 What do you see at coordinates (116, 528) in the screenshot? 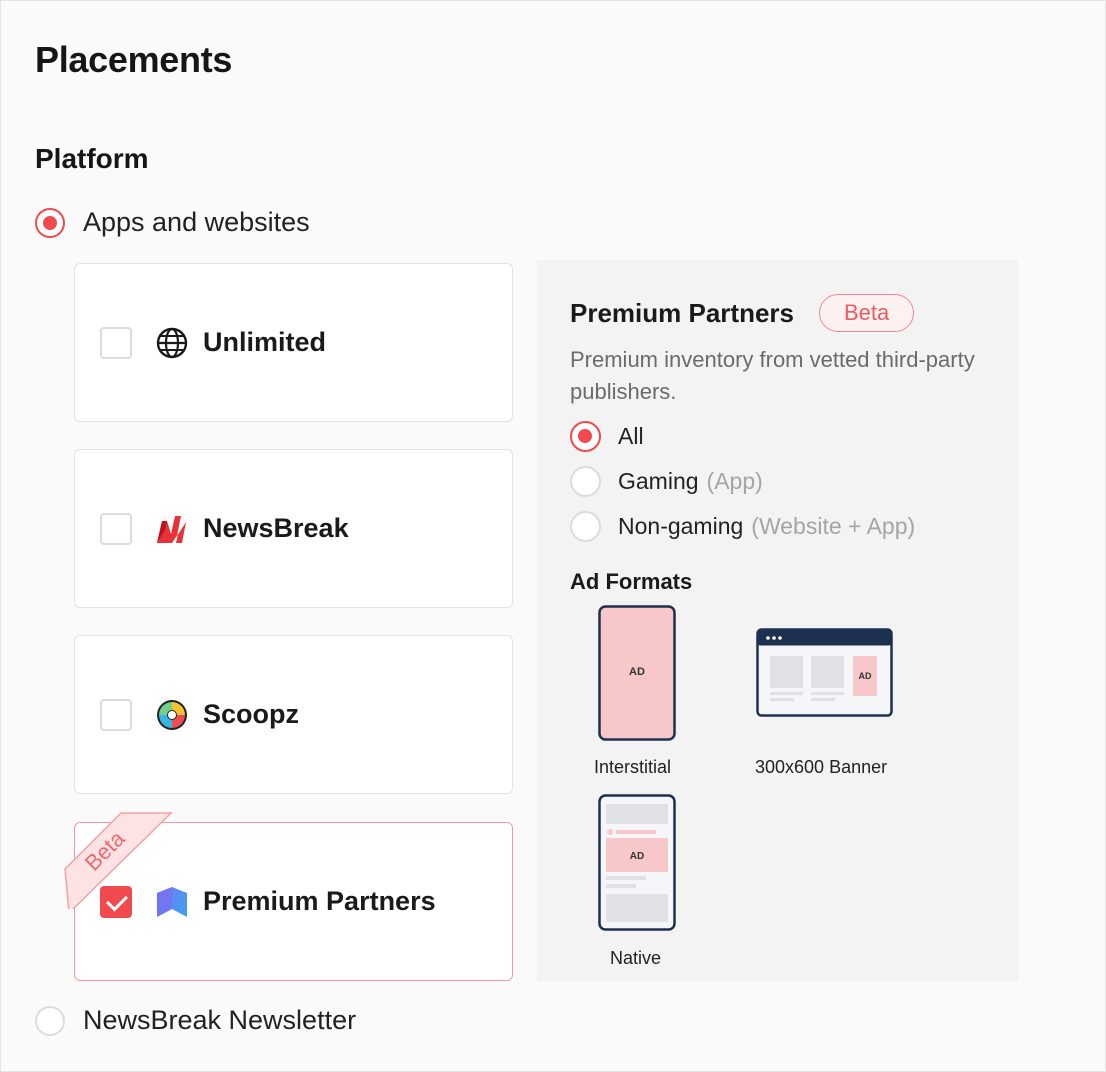
I see `checkbox-newsbreak` at bounding box center [116, 528].